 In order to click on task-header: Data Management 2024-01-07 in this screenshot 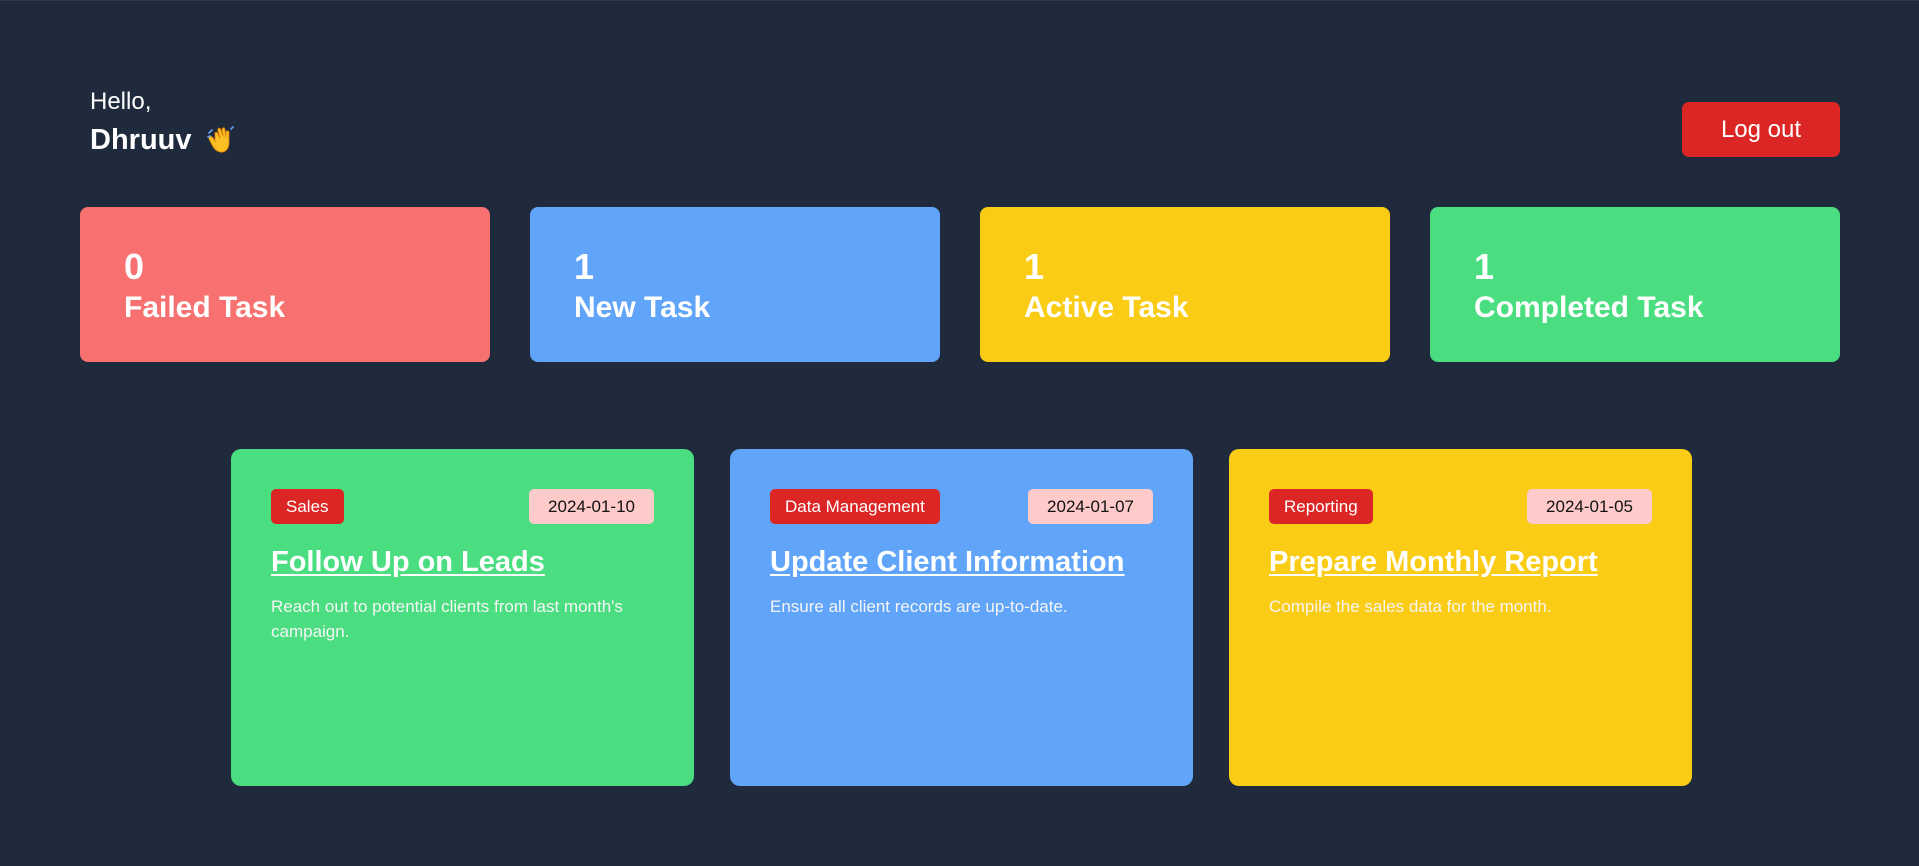, I will do `click(961, 506)`.